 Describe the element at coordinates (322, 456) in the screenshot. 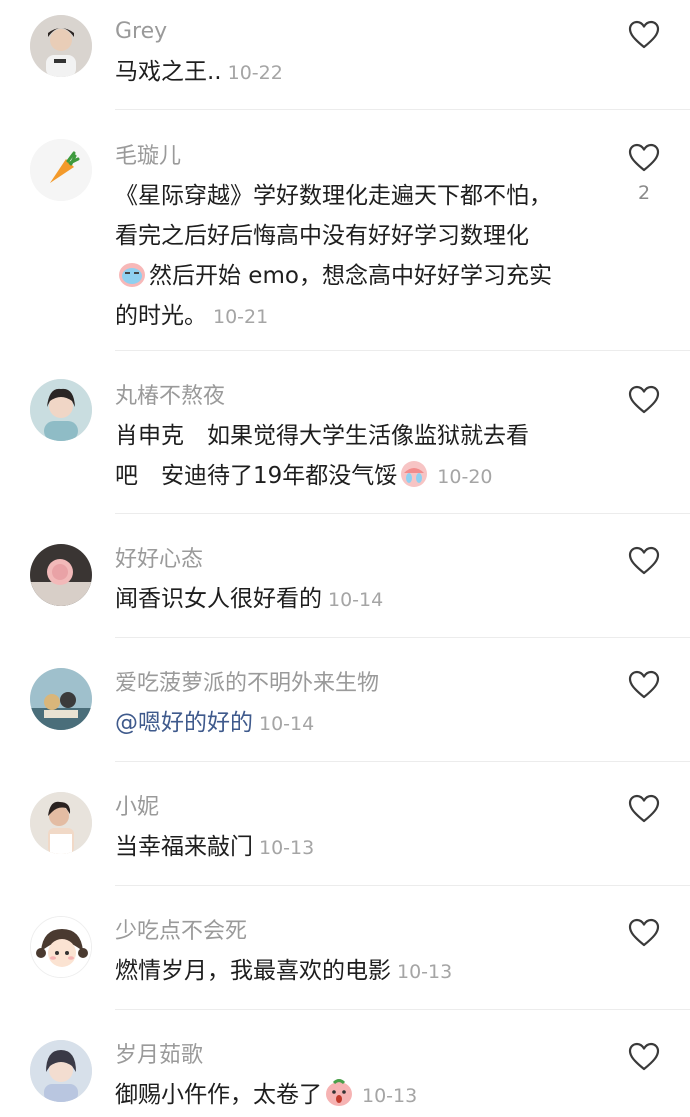

I see `comment-text: 肖申克 如果觉得大学生活像监狱就去看 吧 安迪待了19年都没气馁 10-20` at that location.